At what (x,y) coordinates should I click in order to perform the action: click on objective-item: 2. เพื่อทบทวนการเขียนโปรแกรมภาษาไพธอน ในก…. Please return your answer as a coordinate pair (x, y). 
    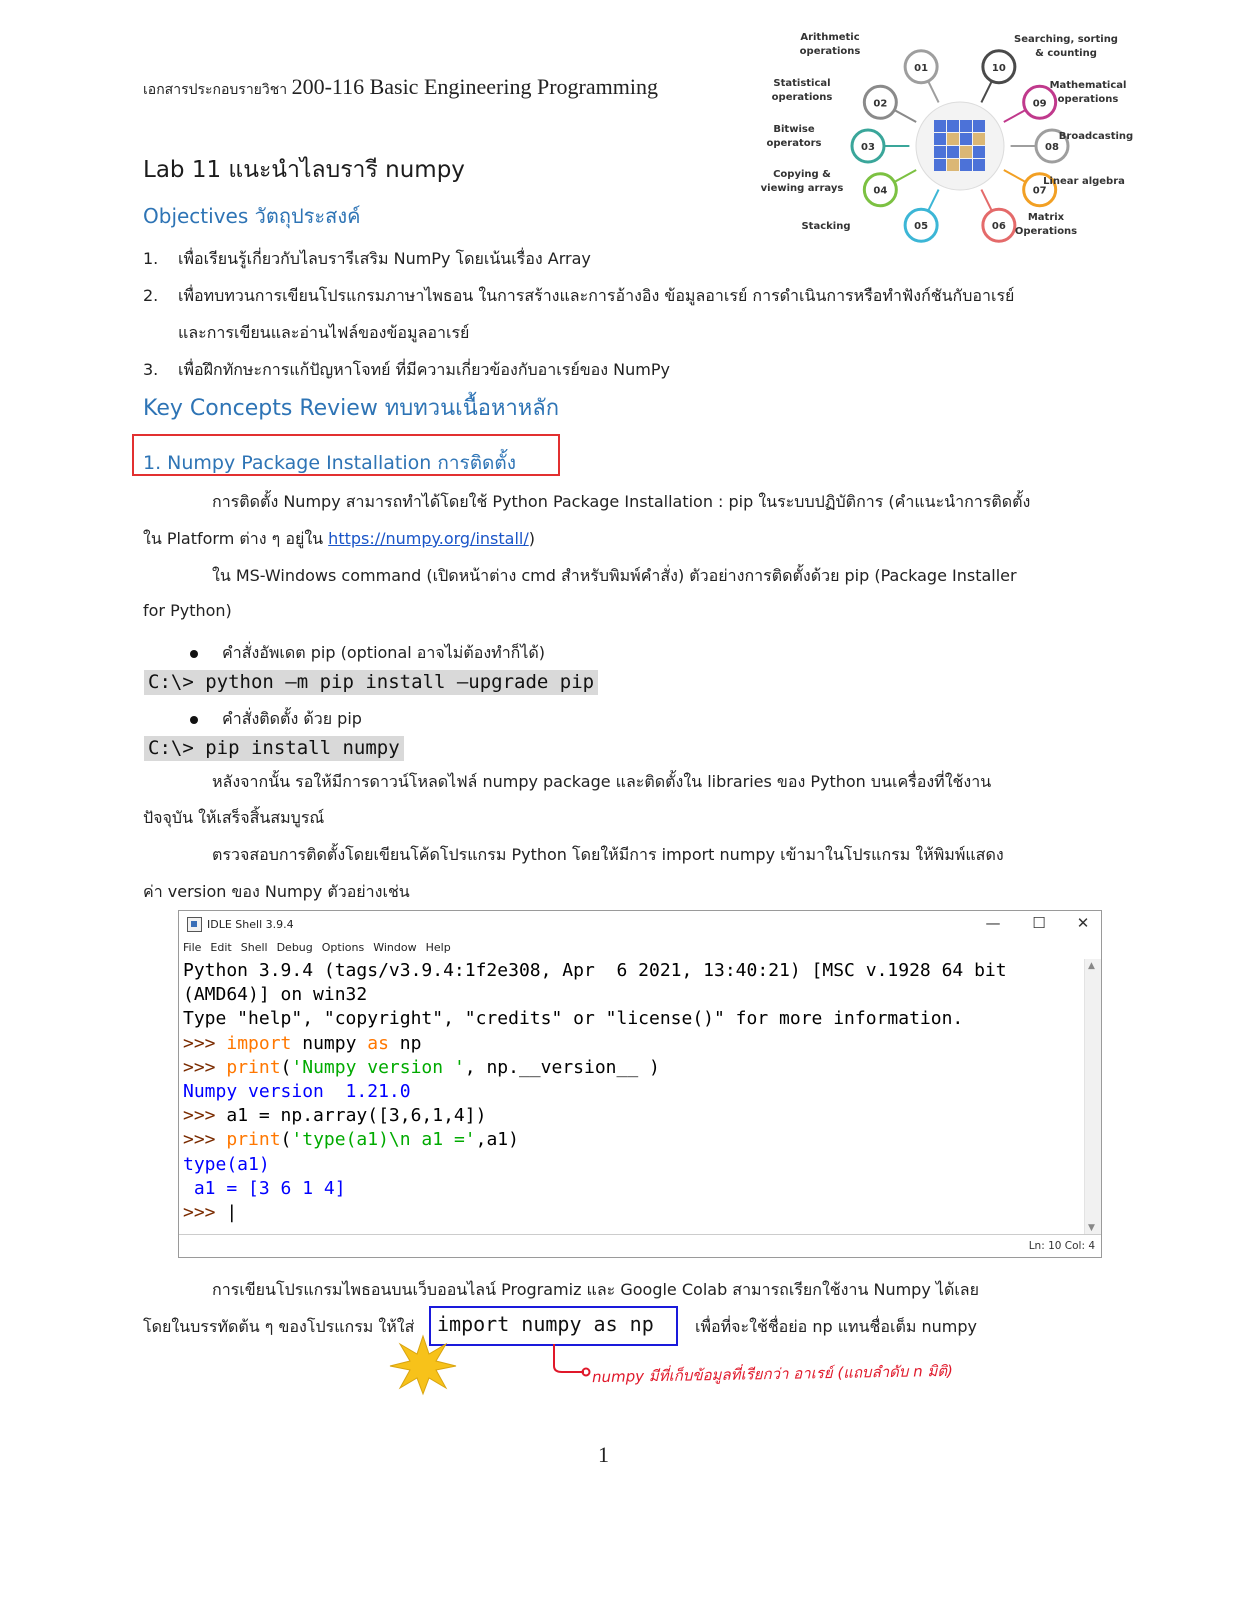
    Looking at the image, I should click on (613, 295).